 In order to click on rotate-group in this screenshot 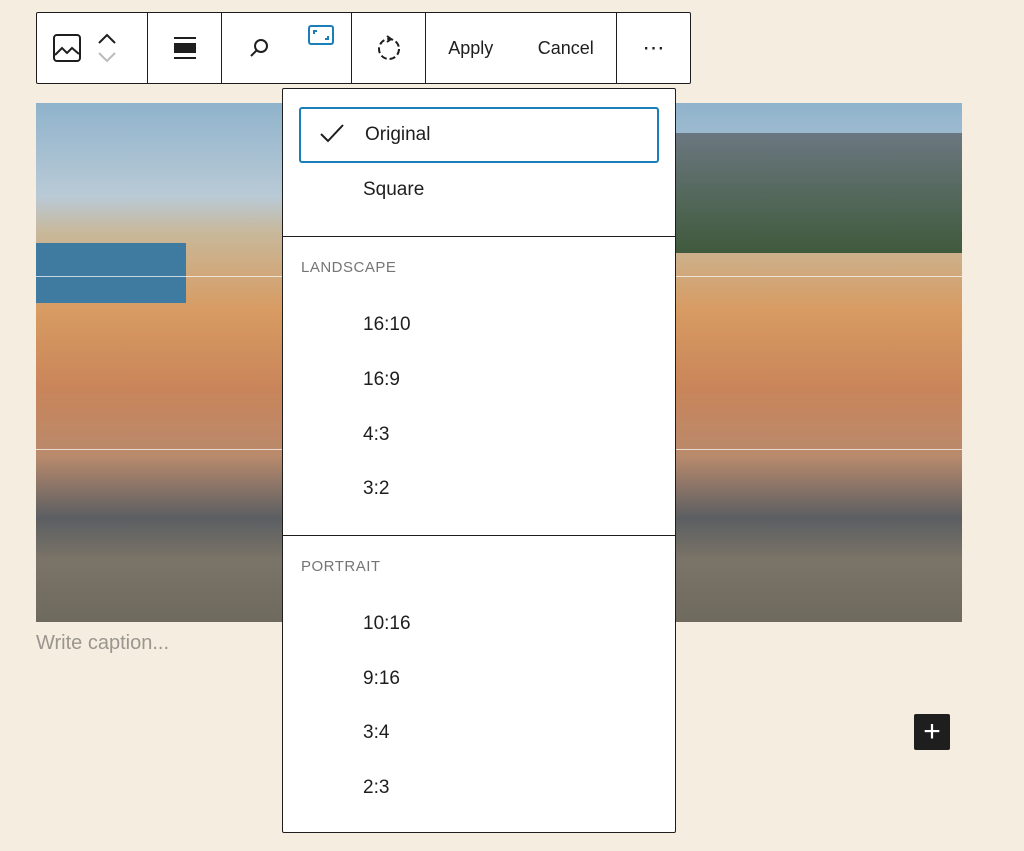, I will do `click(389, 48)`.